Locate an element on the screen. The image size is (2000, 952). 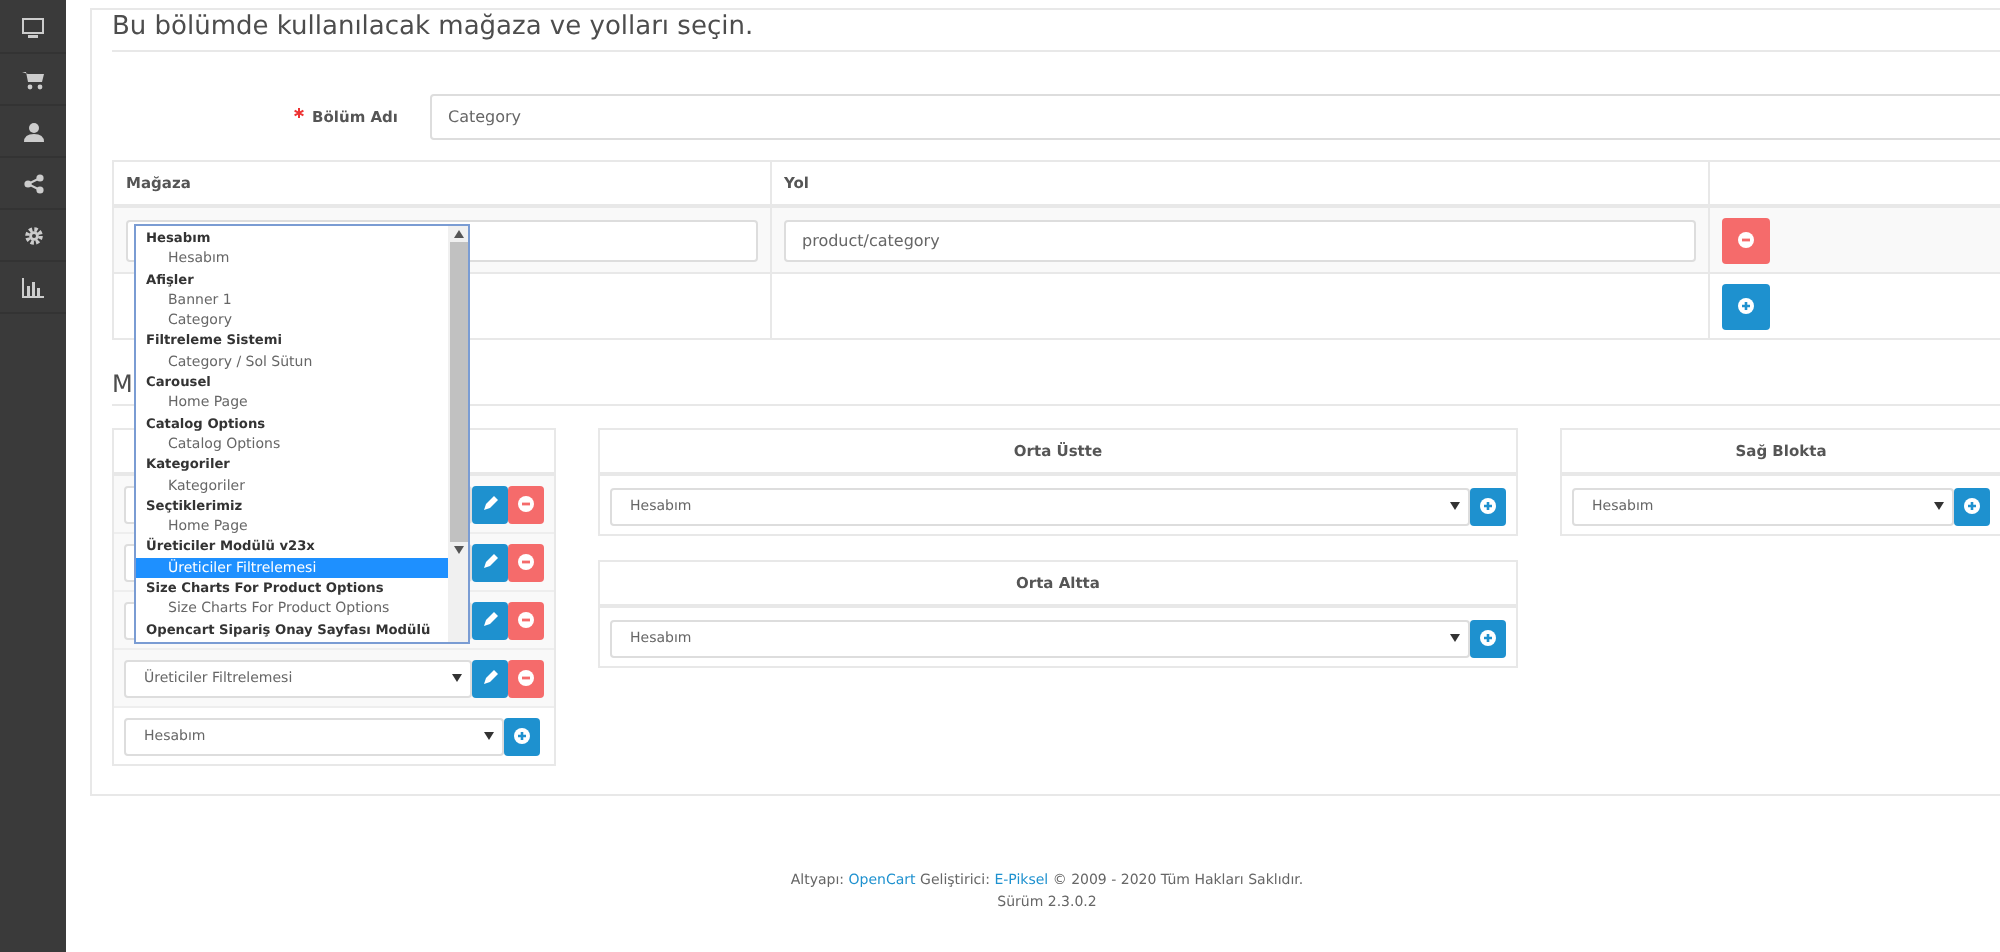
section-heading: M is located at coordinates (122, 384).